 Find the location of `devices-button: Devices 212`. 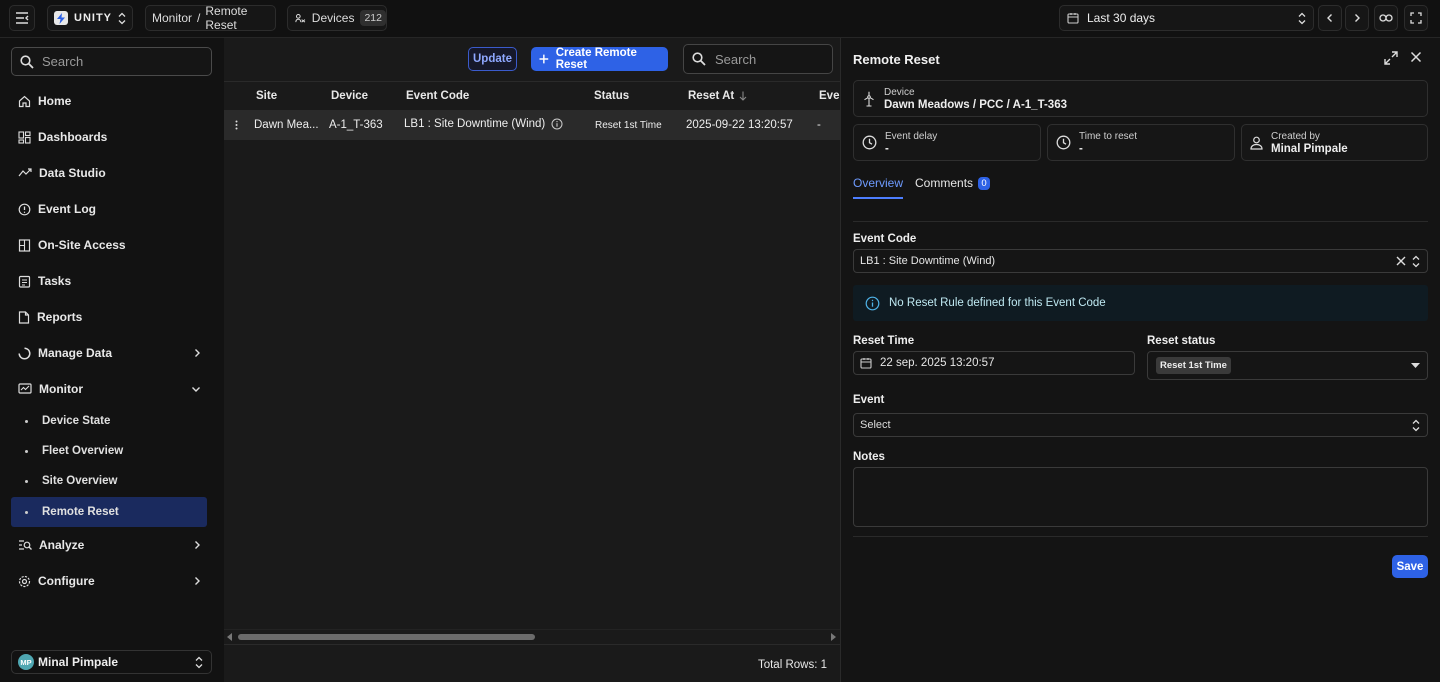

devices-button: Devices 212 is located at coordinates (337, 18).